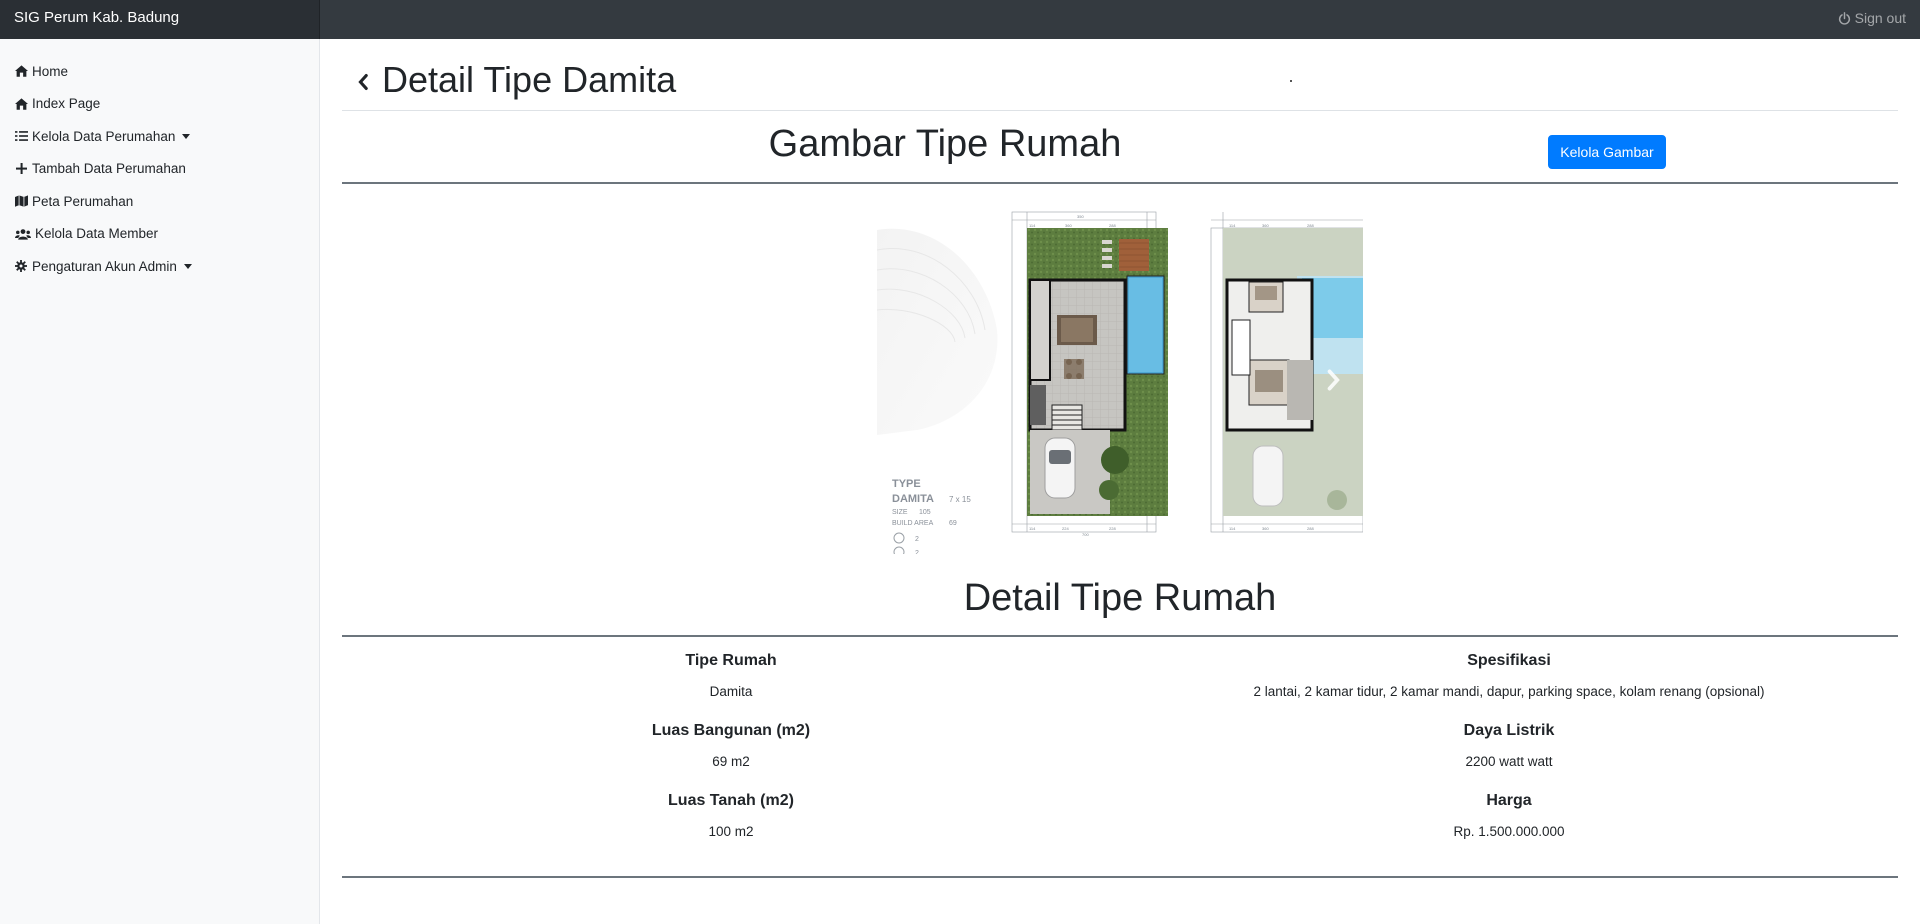 The width and height of the screenshot is (1920, 924). I want to click on sidebar-item-label: Kelola Data Perumahan, so click(104, 136).